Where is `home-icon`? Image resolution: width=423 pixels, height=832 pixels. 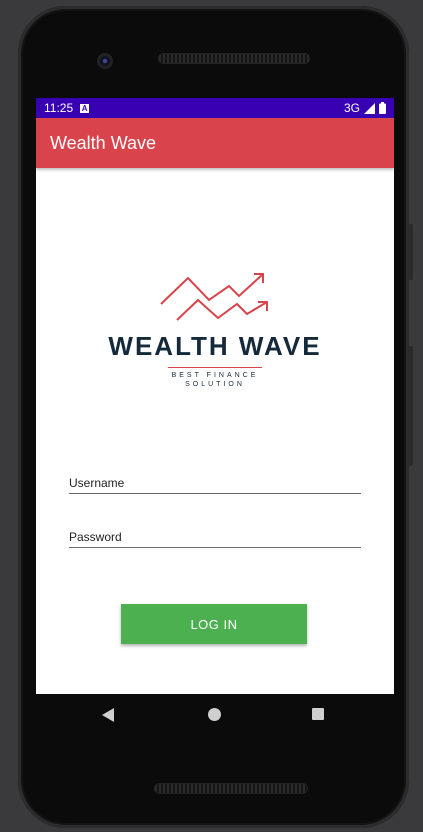
home-icon is located at coordinates (214, 714).